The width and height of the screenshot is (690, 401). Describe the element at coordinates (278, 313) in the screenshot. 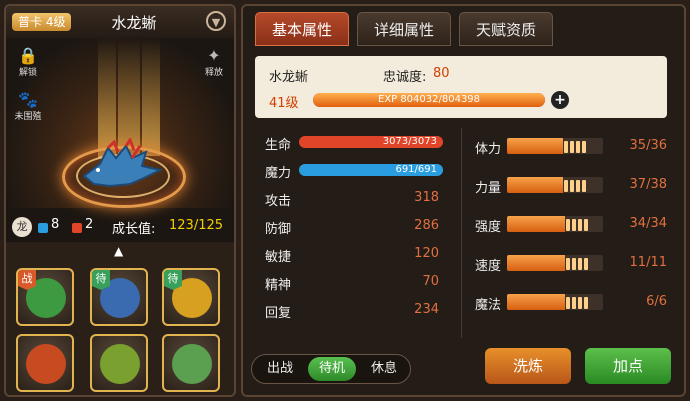

I see `stat-label: 回复` at that location.